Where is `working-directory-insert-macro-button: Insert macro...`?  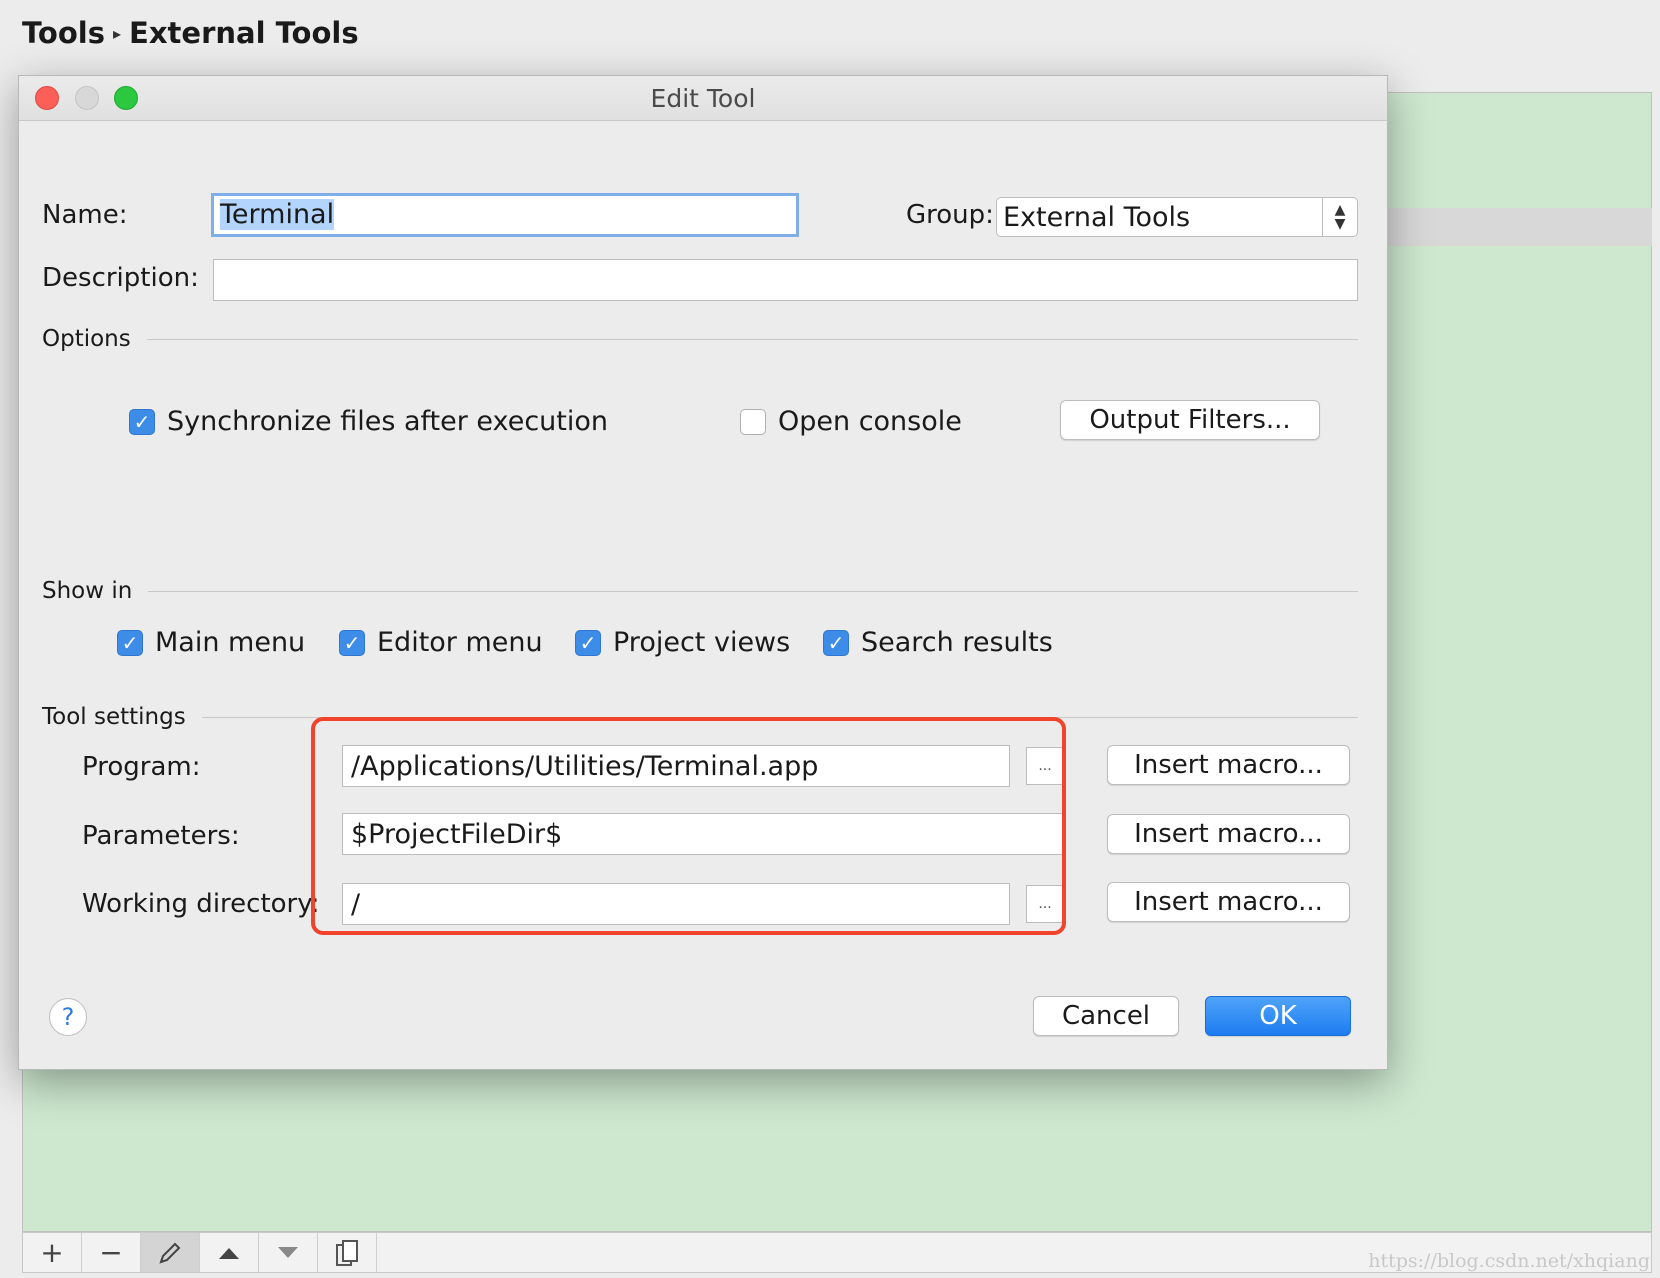 working-directory-insert-macro-button: Insert macro... is located at coordinates (1228, 902).